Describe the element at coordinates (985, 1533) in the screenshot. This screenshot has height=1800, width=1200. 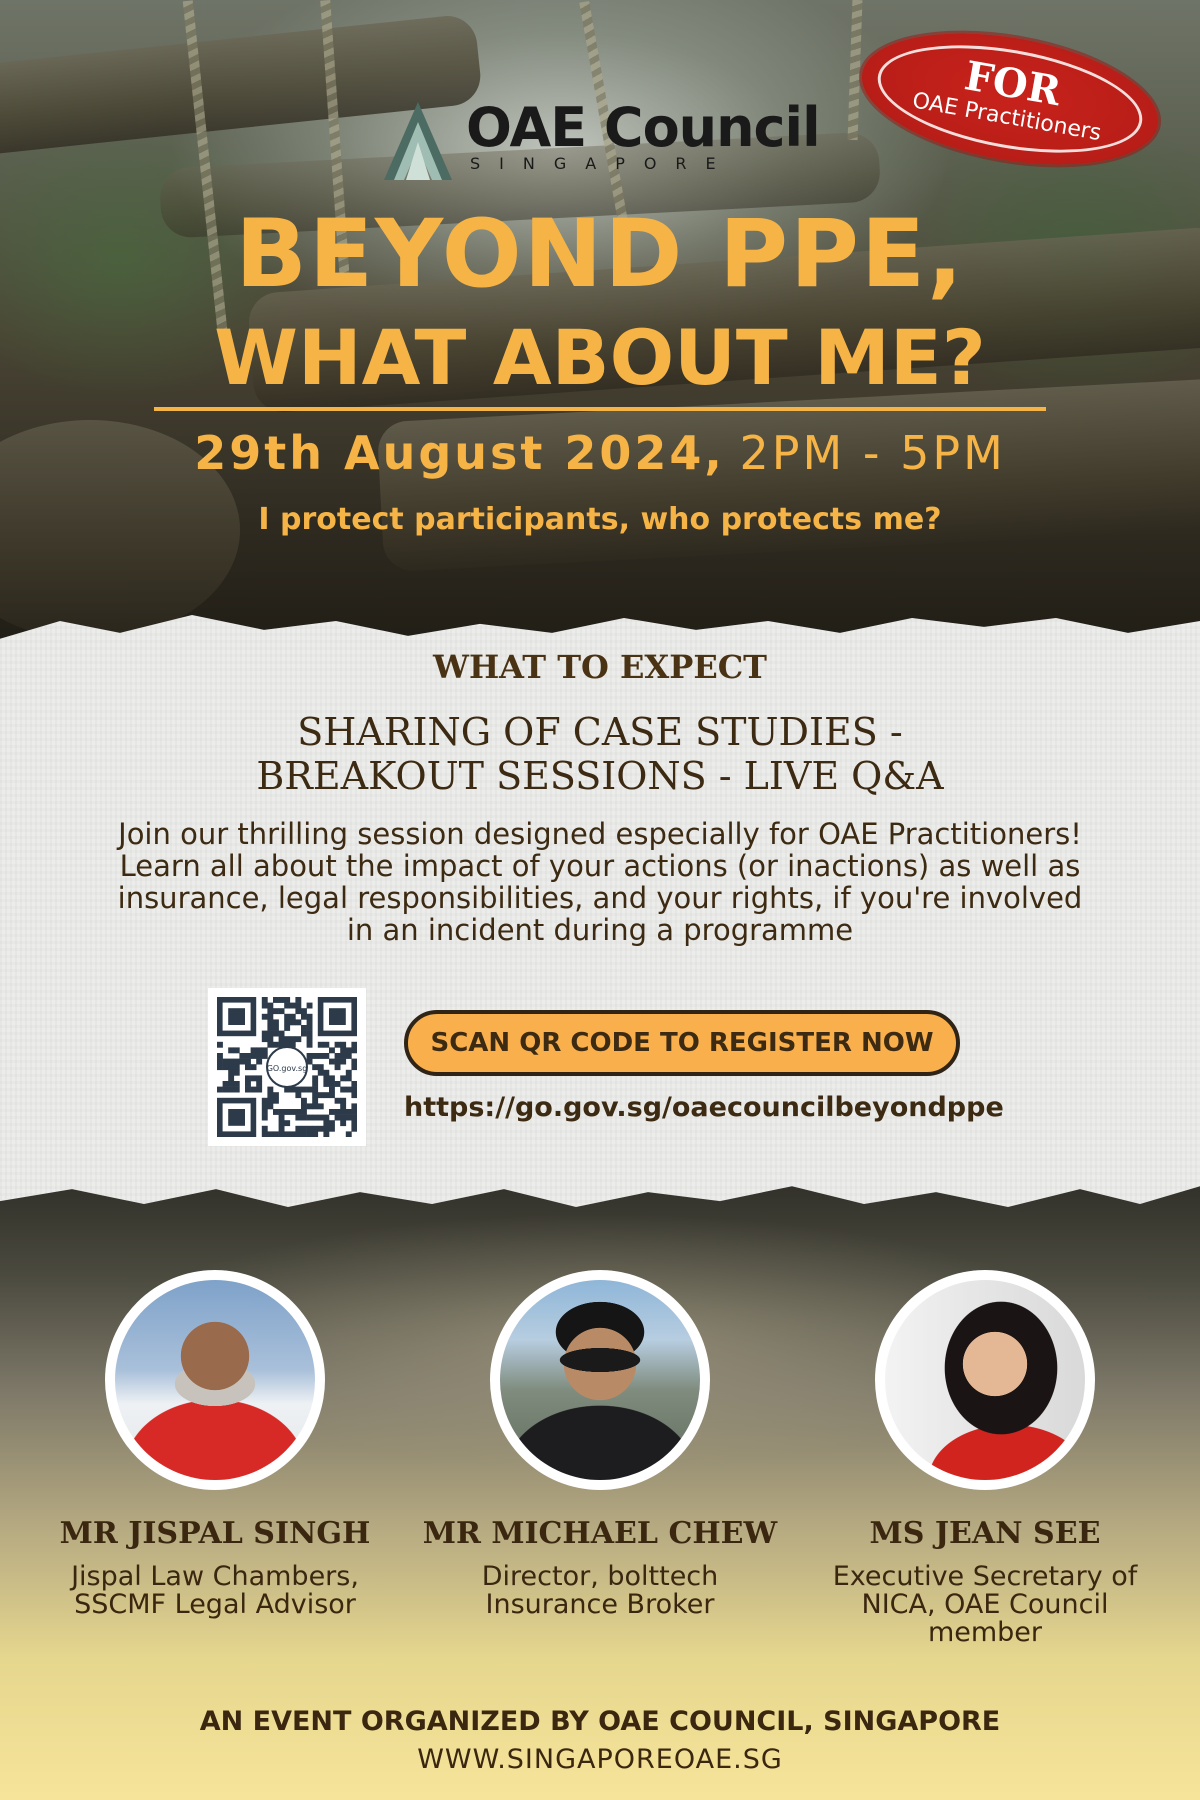
I see `speaker-name: MS JEAN SEE` at that location.